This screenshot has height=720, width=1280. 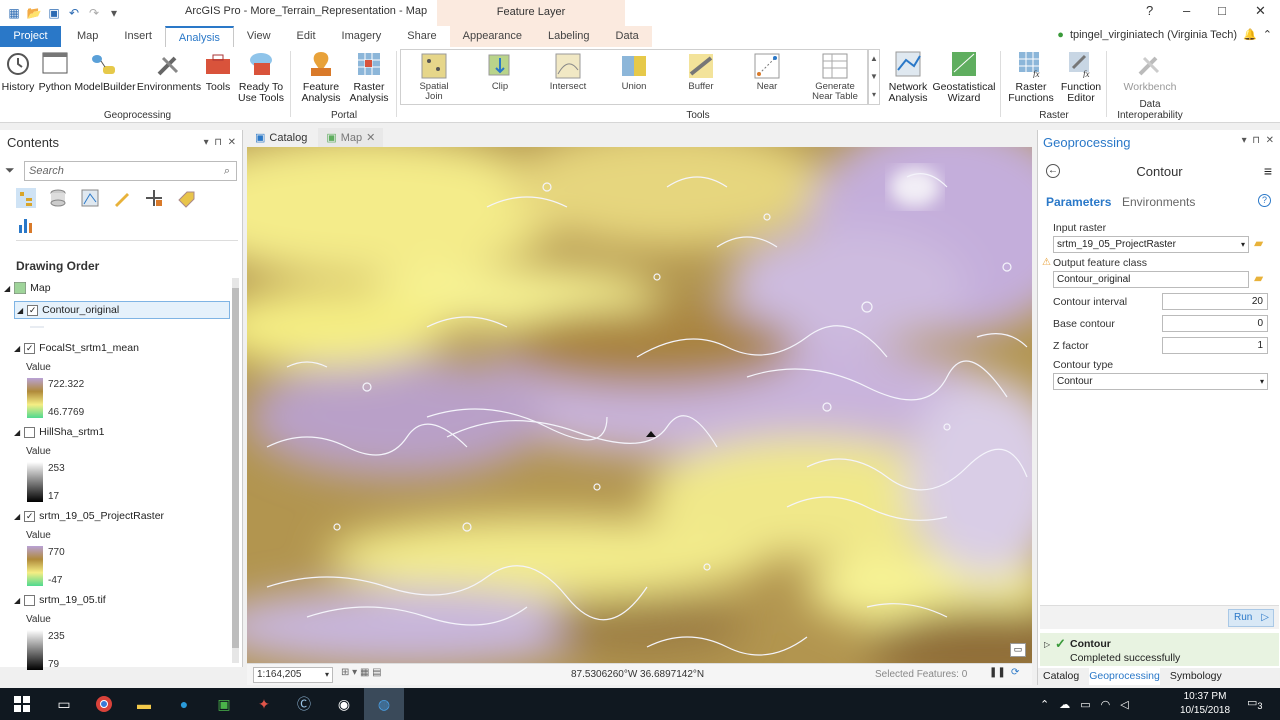 What do you see at coordinates (34, 13) in the screenshot?
I see `open-icon: 📂` at bounding box center [34, 13].